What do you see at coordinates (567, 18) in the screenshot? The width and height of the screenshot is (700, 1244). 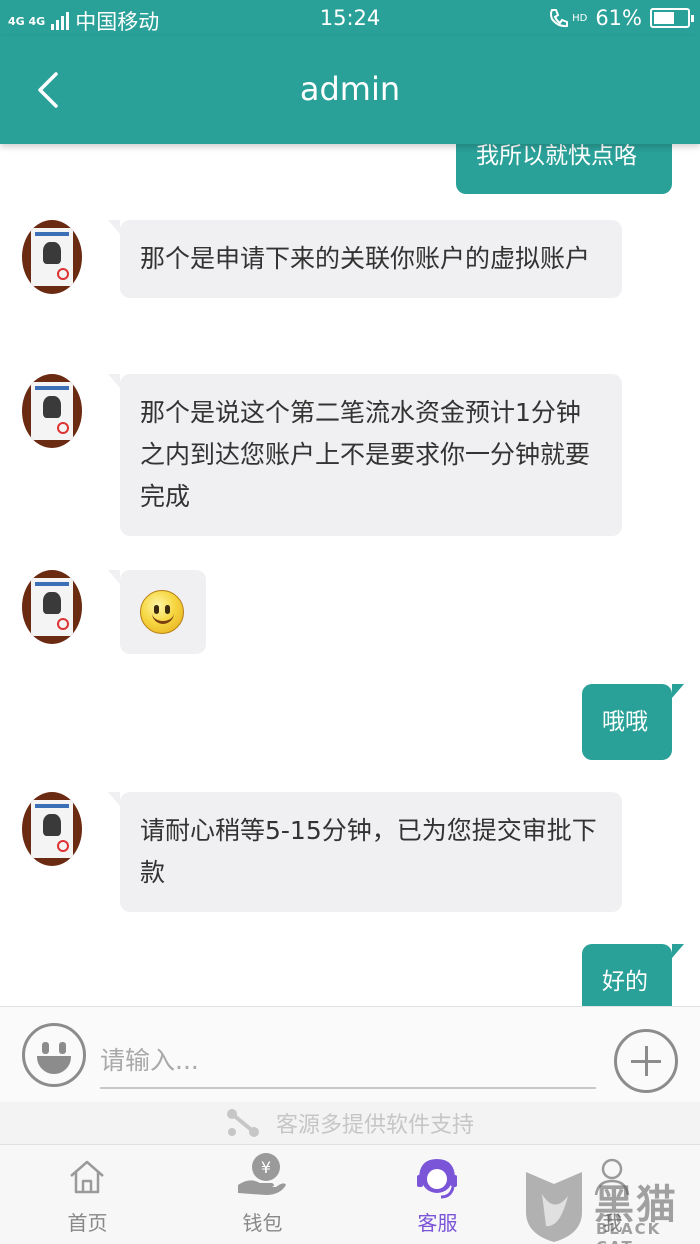 I see `hd-call-icon: HD` at bounding box center [567, 18].